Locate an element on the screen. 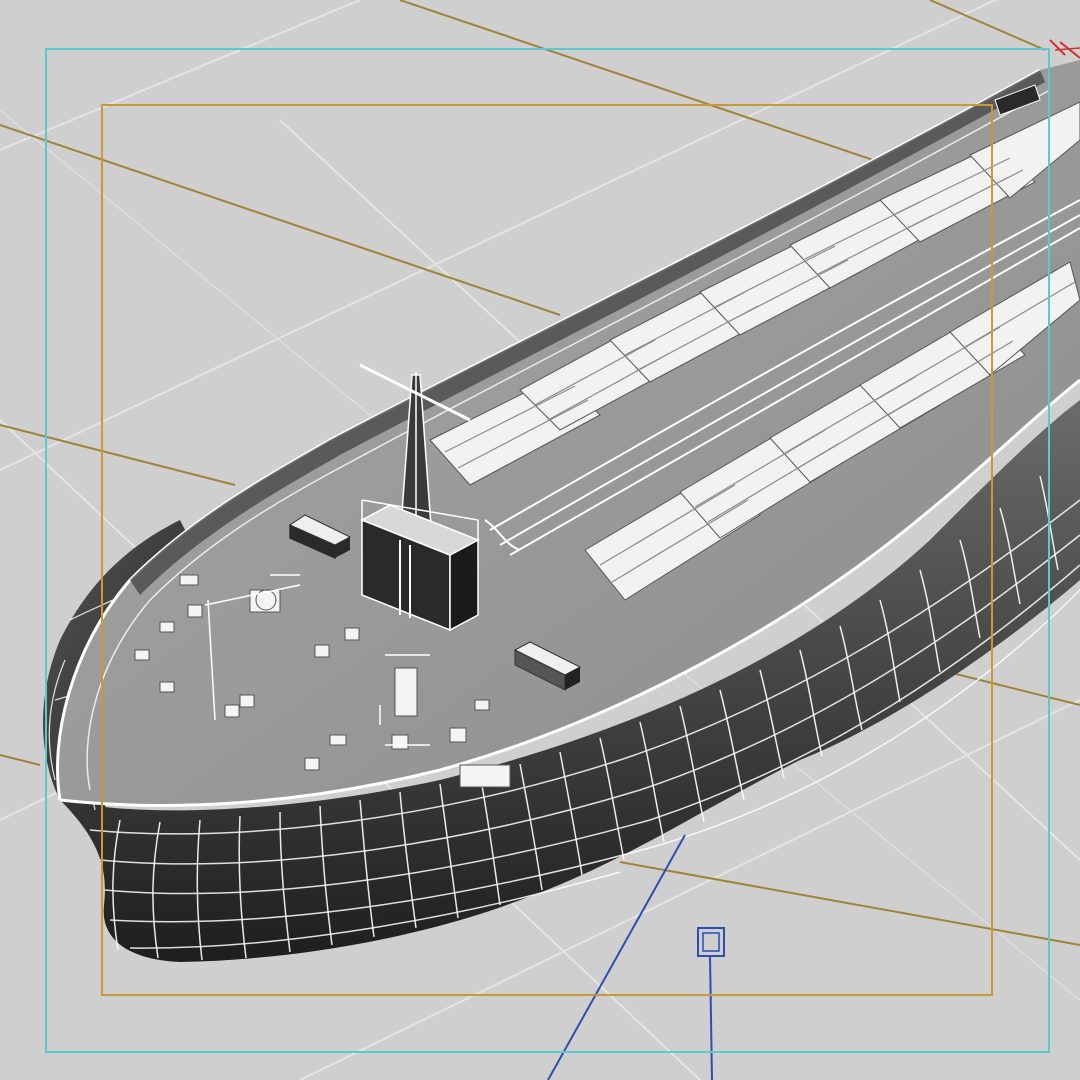  camera-target-icon is located at coordinates (711, 942).